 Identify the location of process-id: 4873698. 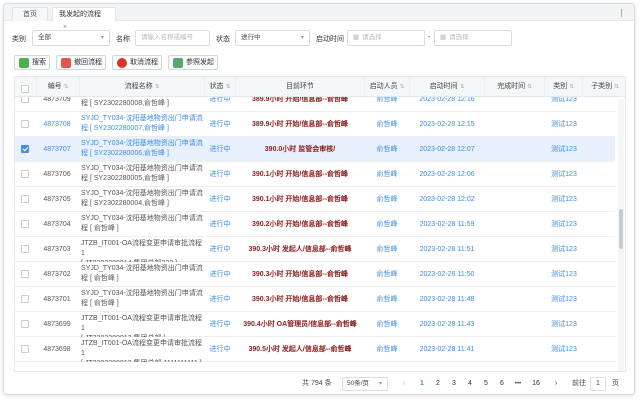
(57, 349).